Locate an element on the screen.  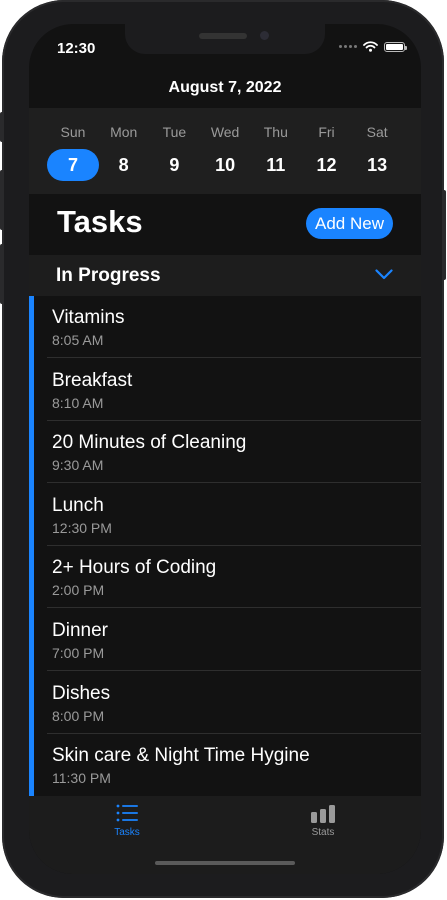
calendar-day: Sat 13 is located at coordinates (377, 144).